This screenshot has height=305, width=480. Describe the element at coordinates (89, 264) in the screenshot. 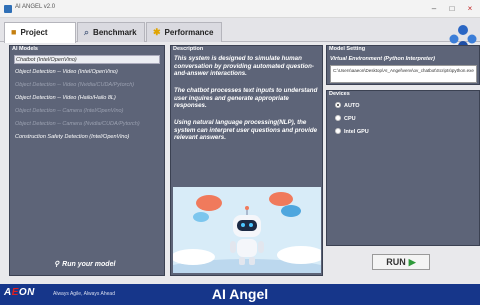

I see `run-your-model-label: Run your model` at that location.